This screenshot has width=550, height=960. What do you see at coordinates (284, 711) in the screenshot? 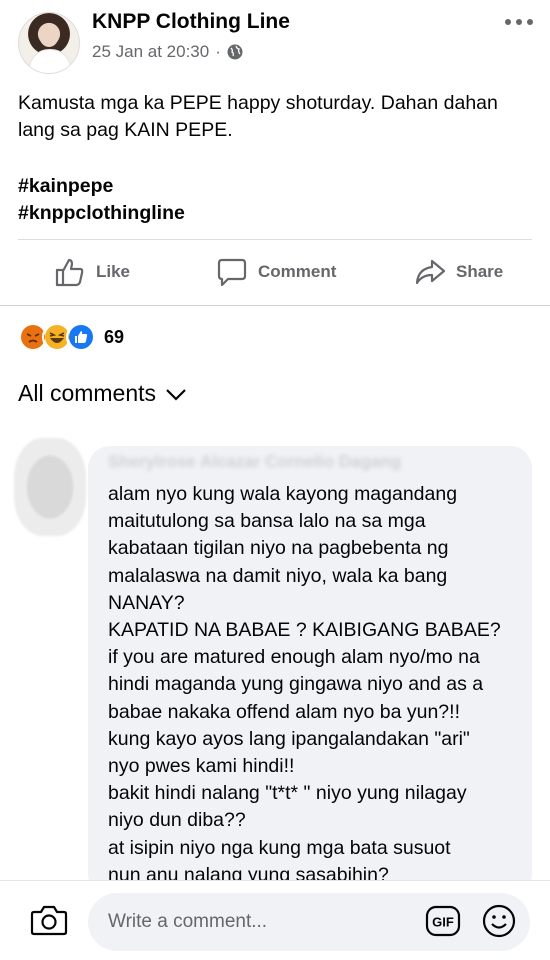
I see `comment-line: babae nakaka offend alam nyo ba yun?!!` at bounding box center [284, 711].